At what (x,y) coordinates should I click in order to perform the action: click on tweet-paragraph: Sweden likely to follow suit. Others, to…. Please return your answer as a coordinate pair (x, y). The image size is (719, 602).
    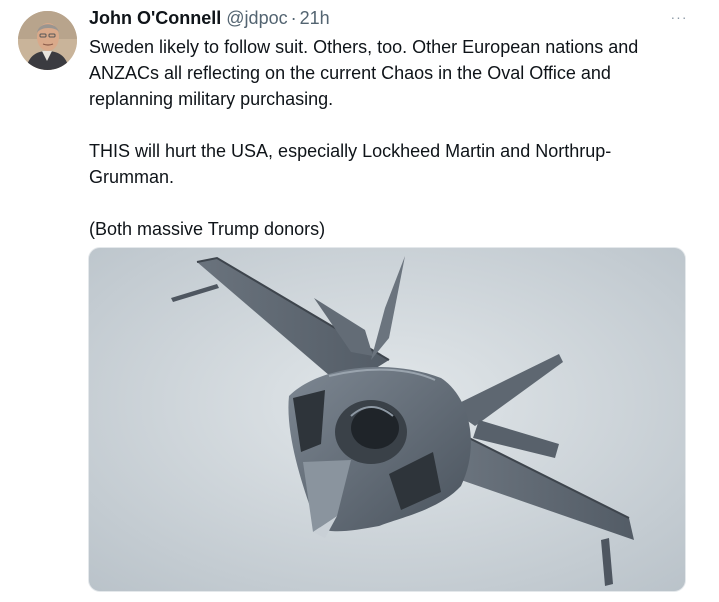
    Looking at the image, I should click on (364, 73).